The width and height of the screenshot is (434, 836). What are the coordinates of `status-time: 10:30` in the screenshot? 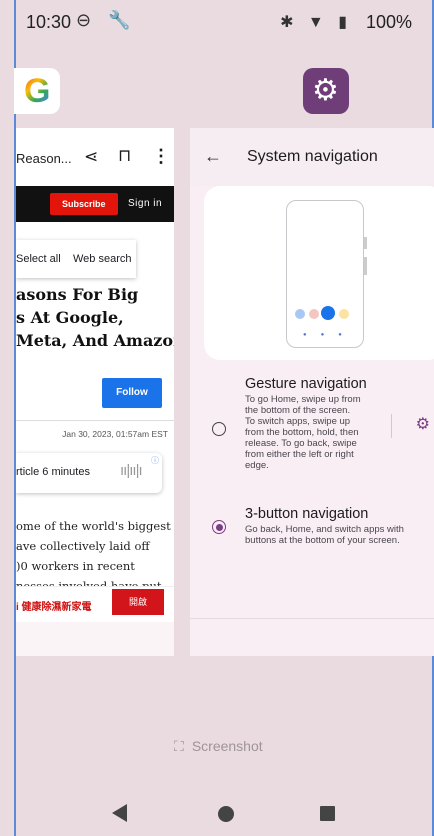 It's located at (49, 22).